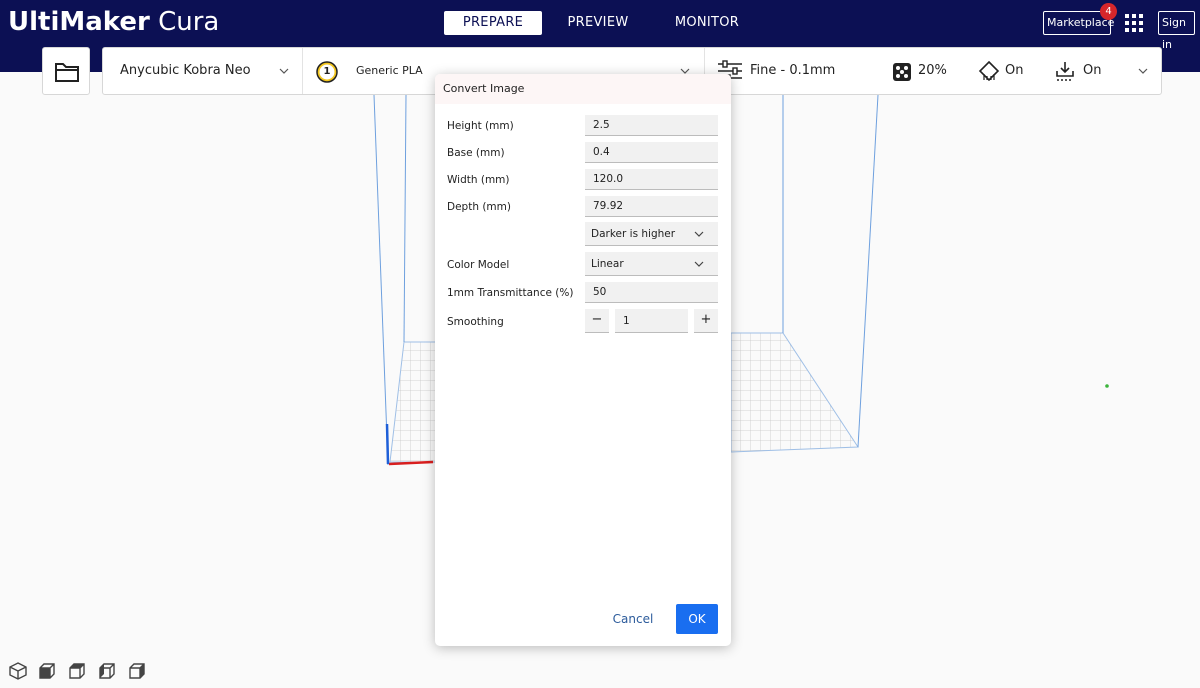  I want to click on view-3d-icon, so click(18, 671).